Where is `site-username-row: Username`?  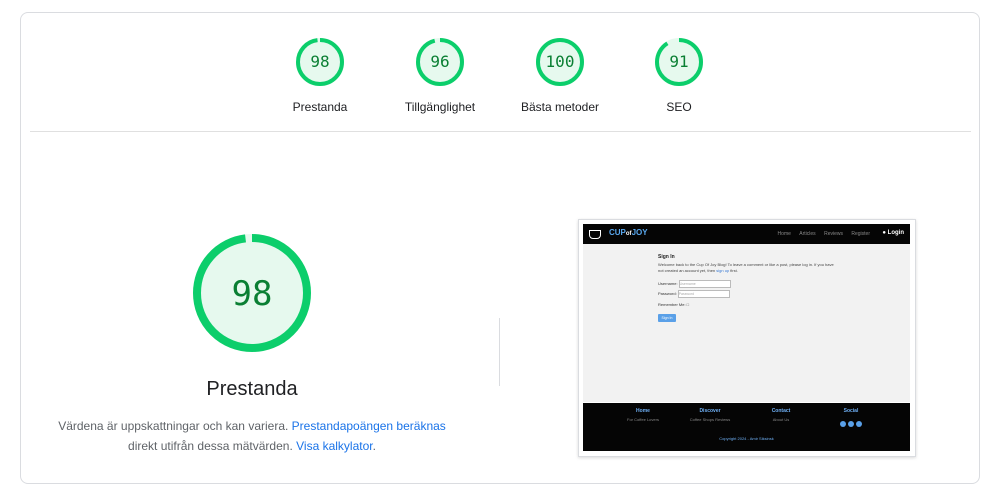 site-username-row: Username is located at coordinates (694, 284).